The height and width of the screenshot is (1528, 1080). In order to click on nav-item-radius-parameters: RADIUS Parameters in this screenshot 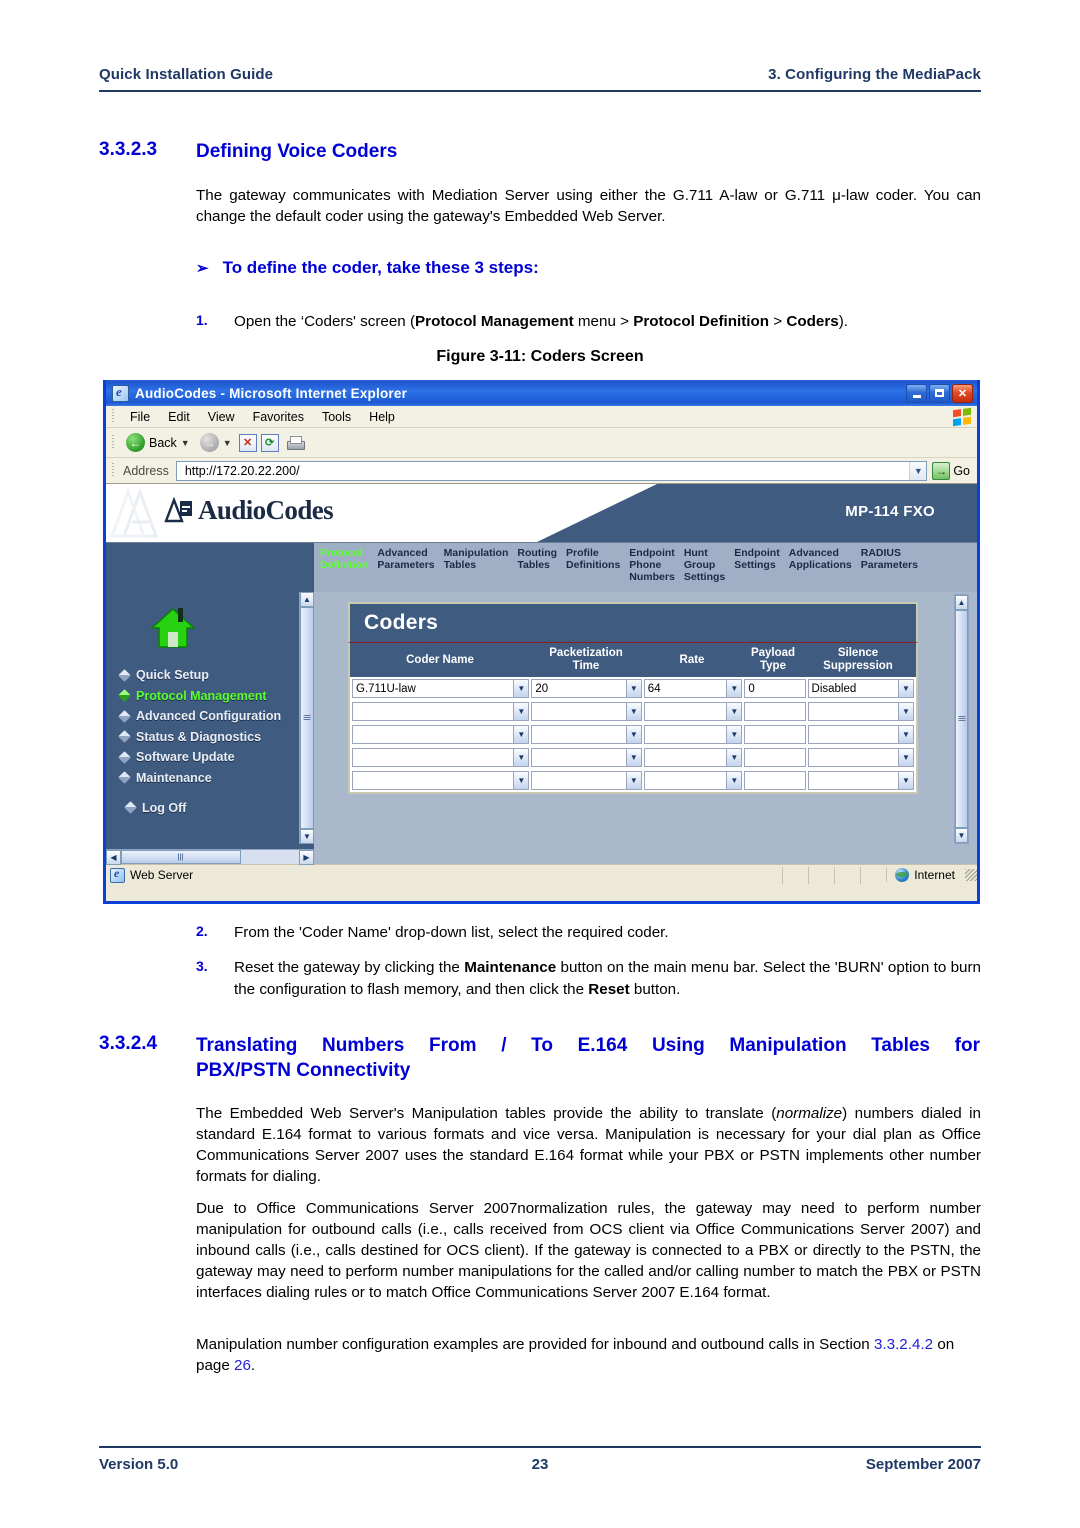, I will do `click(894, 569)`.